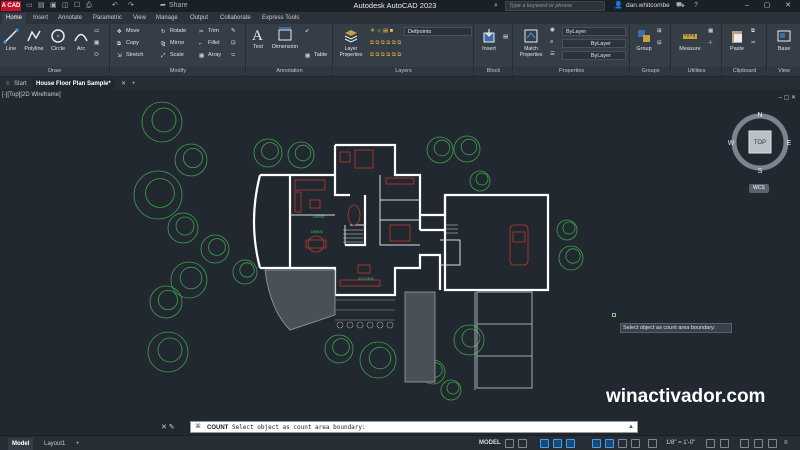  Describe the element at coordinates (659, 43) in the screenshot. I see `group-edit-icon: ⊟` at that location.